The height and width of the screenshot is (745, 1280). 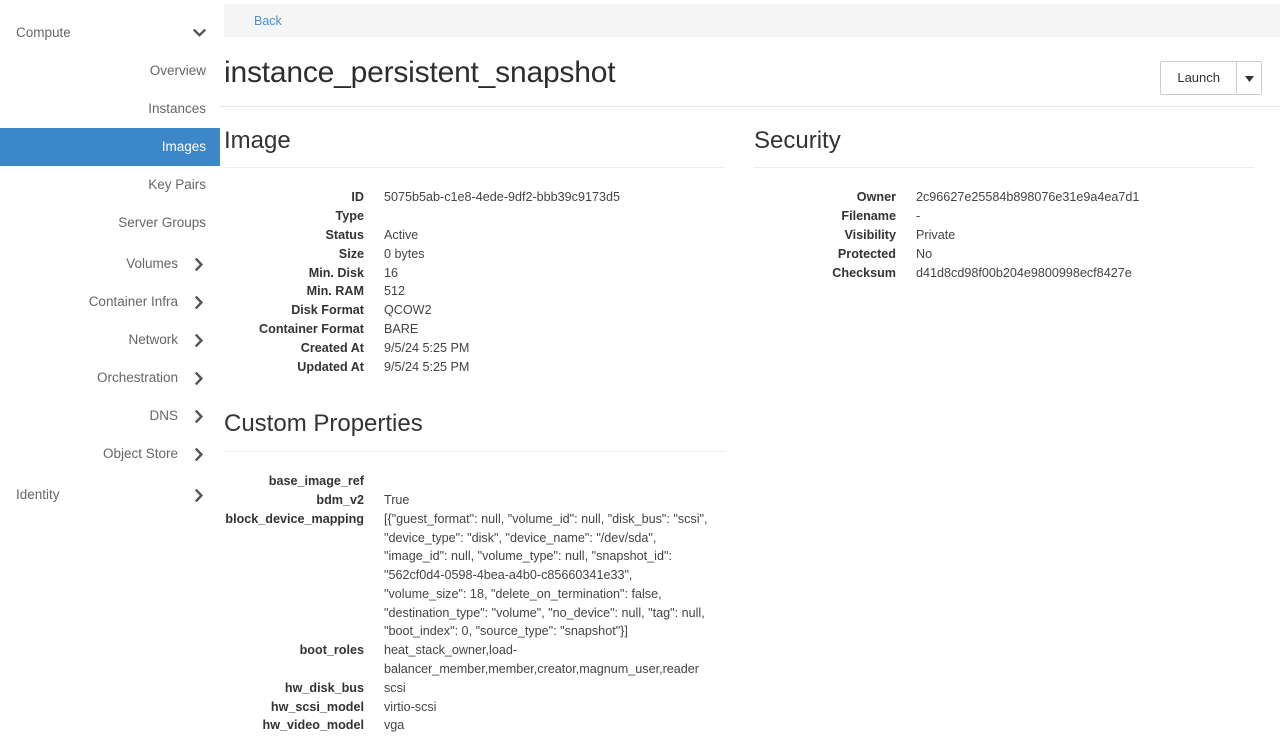 What do you see at coordinates (1198, 78) in the screenshot?
I see `launch-button: Launch` at bounding box center [1198, 78].